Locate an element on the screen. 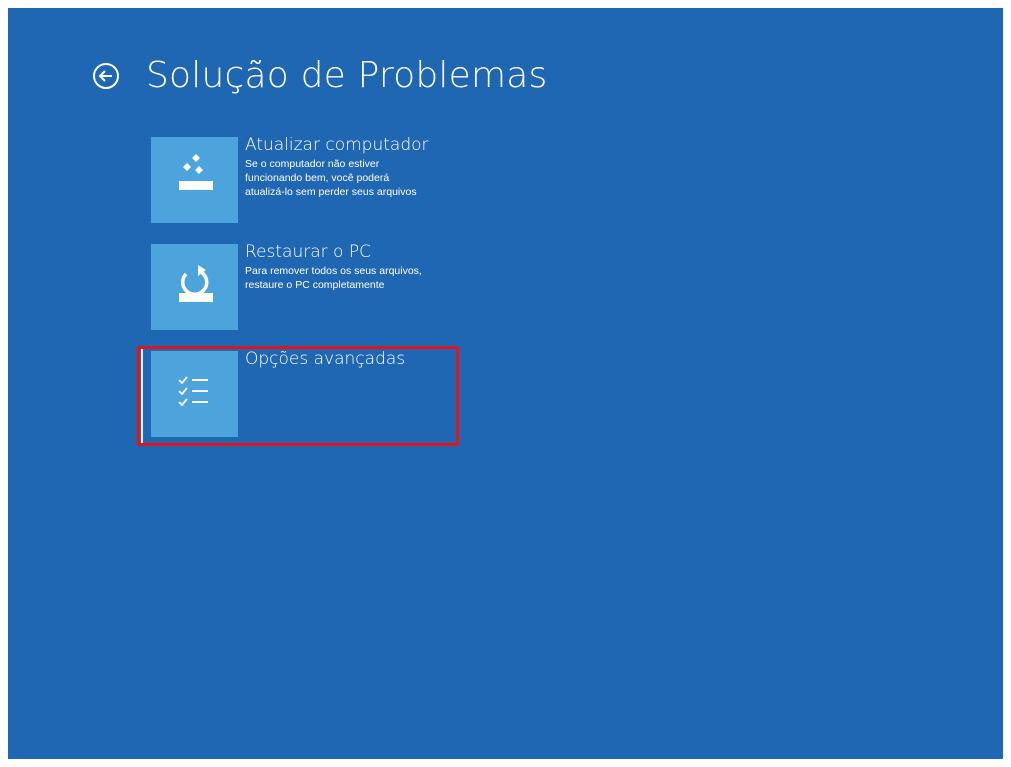  back-arrow-circle-icon is located at coordinates (106, 76).